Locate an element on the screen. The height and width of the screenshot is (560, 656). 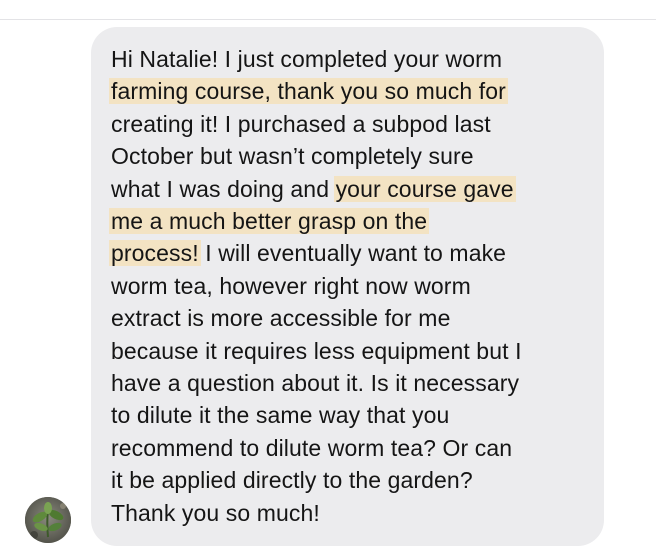
message-segment: Thank you so much! is located at coordinates (215, 512).